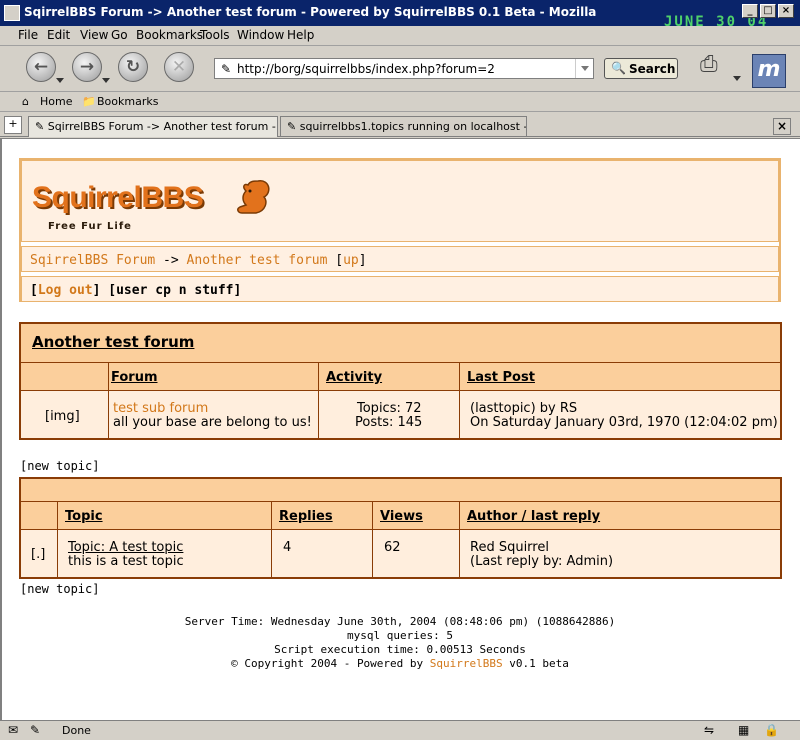  What do you see at coordinates (737, 78) in the screenshot?
I see `print-dropdown-icon` at bounding box center [737, 78].